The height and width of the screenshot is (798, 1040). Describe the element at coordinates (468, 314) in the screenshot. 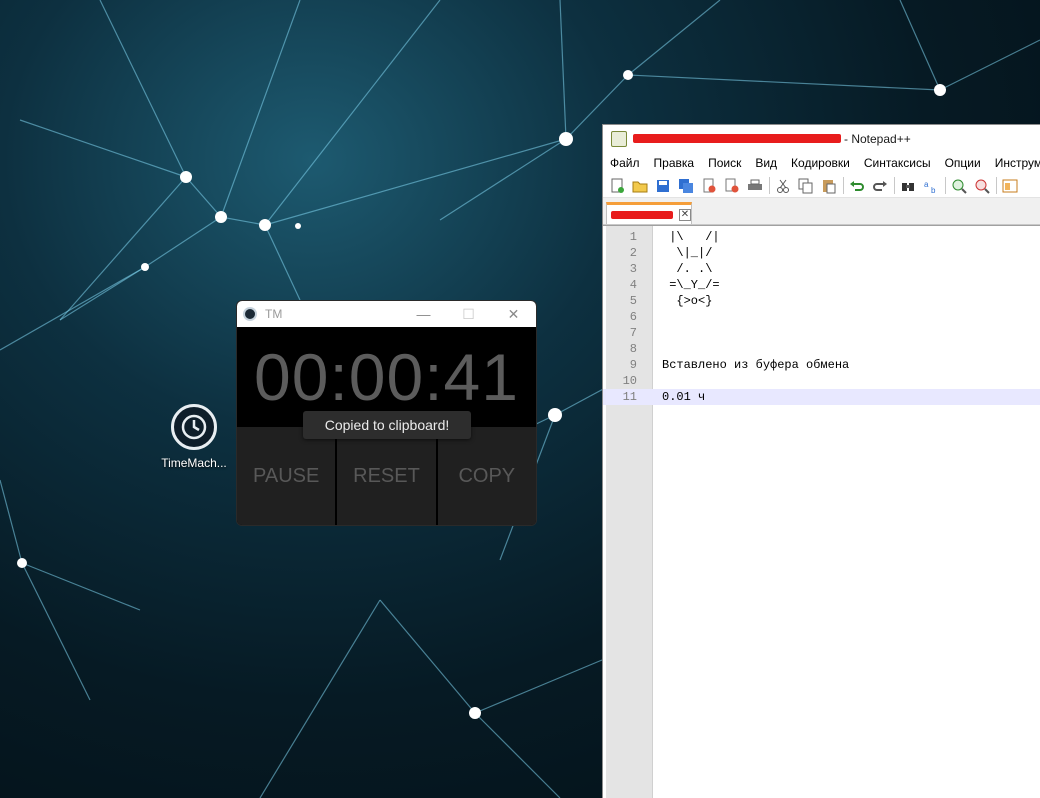

I see `maximize-button: ☐` at that location.